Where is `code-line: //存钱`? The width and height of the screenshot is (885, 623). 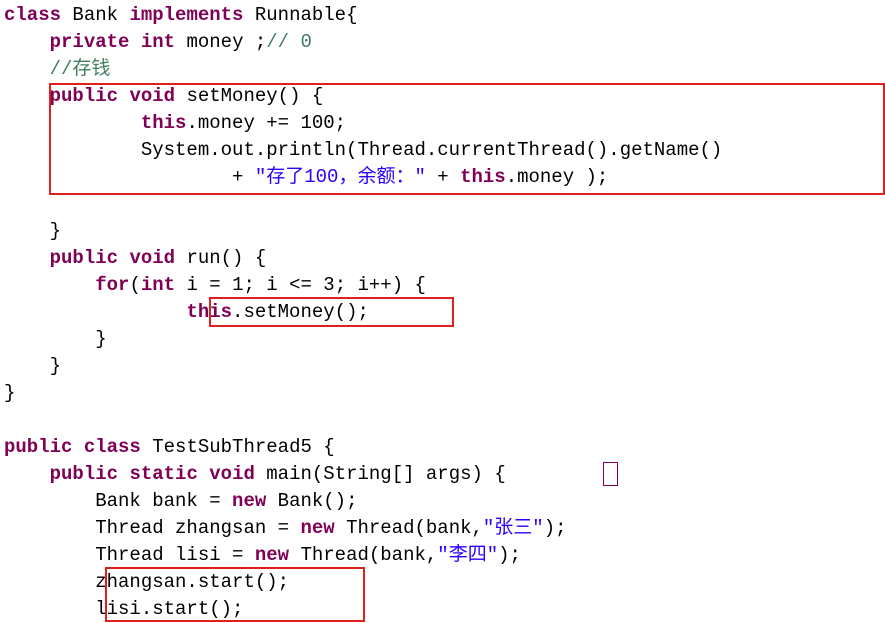
code-line: //存钱 is located at coordinates (363, 69).